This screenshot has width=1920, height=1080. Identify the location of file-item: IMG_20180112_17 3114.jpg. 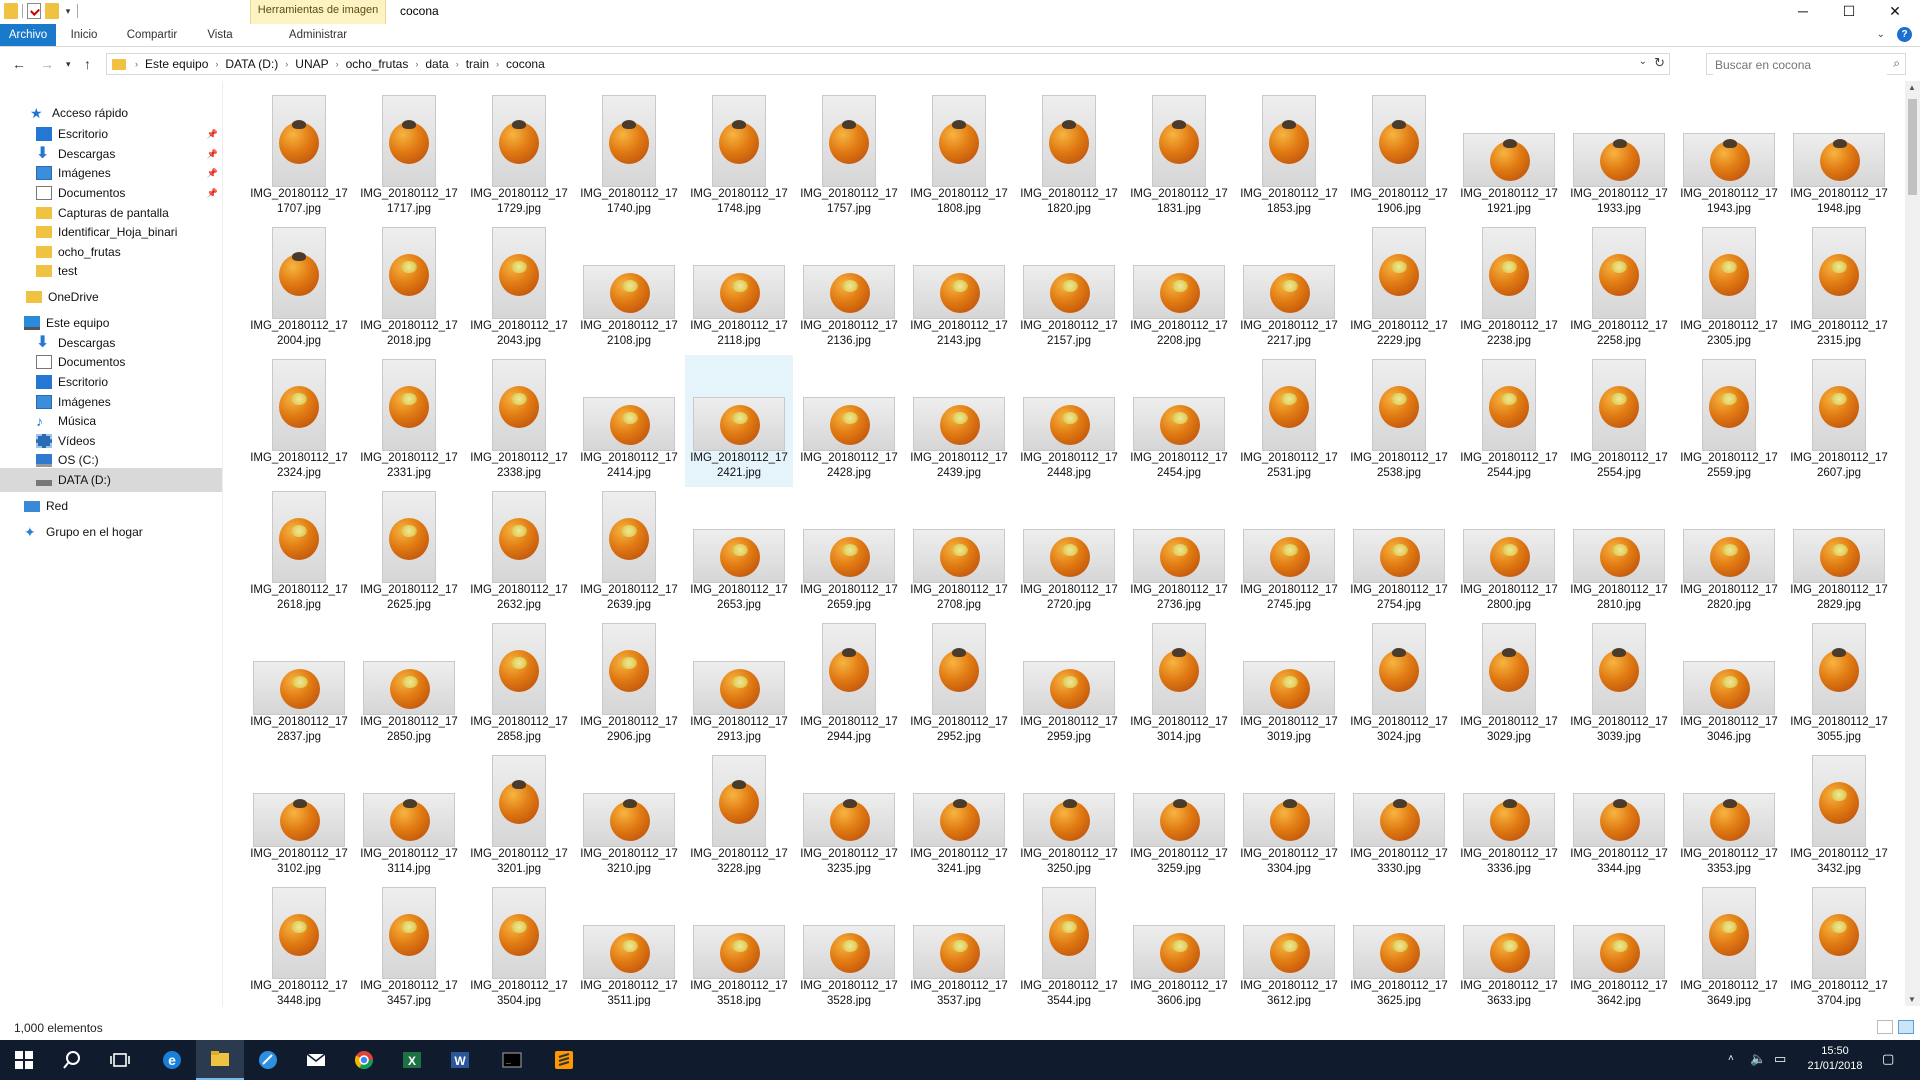
(409, 817).